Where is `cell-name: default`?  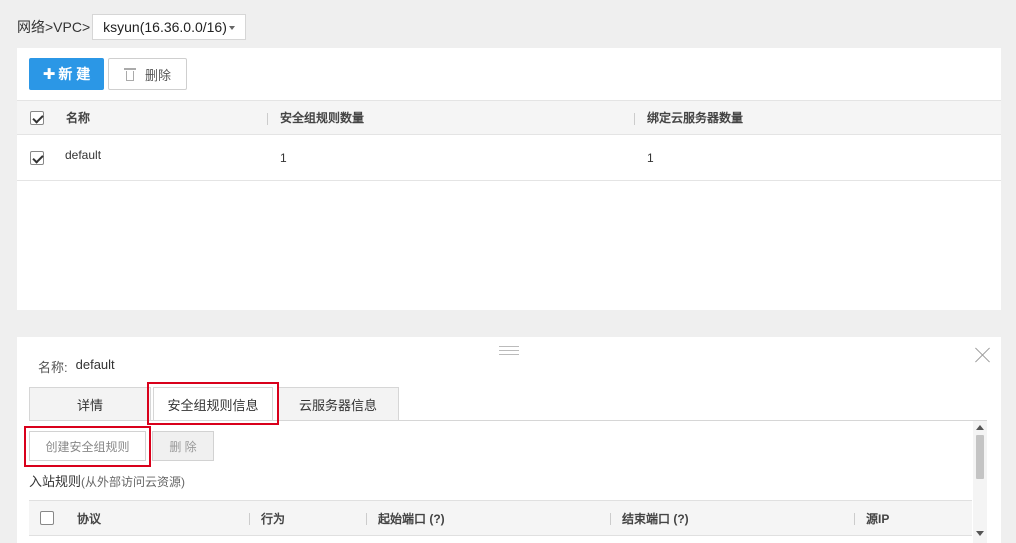 cell-name: default is located at coordinates (83, 155).